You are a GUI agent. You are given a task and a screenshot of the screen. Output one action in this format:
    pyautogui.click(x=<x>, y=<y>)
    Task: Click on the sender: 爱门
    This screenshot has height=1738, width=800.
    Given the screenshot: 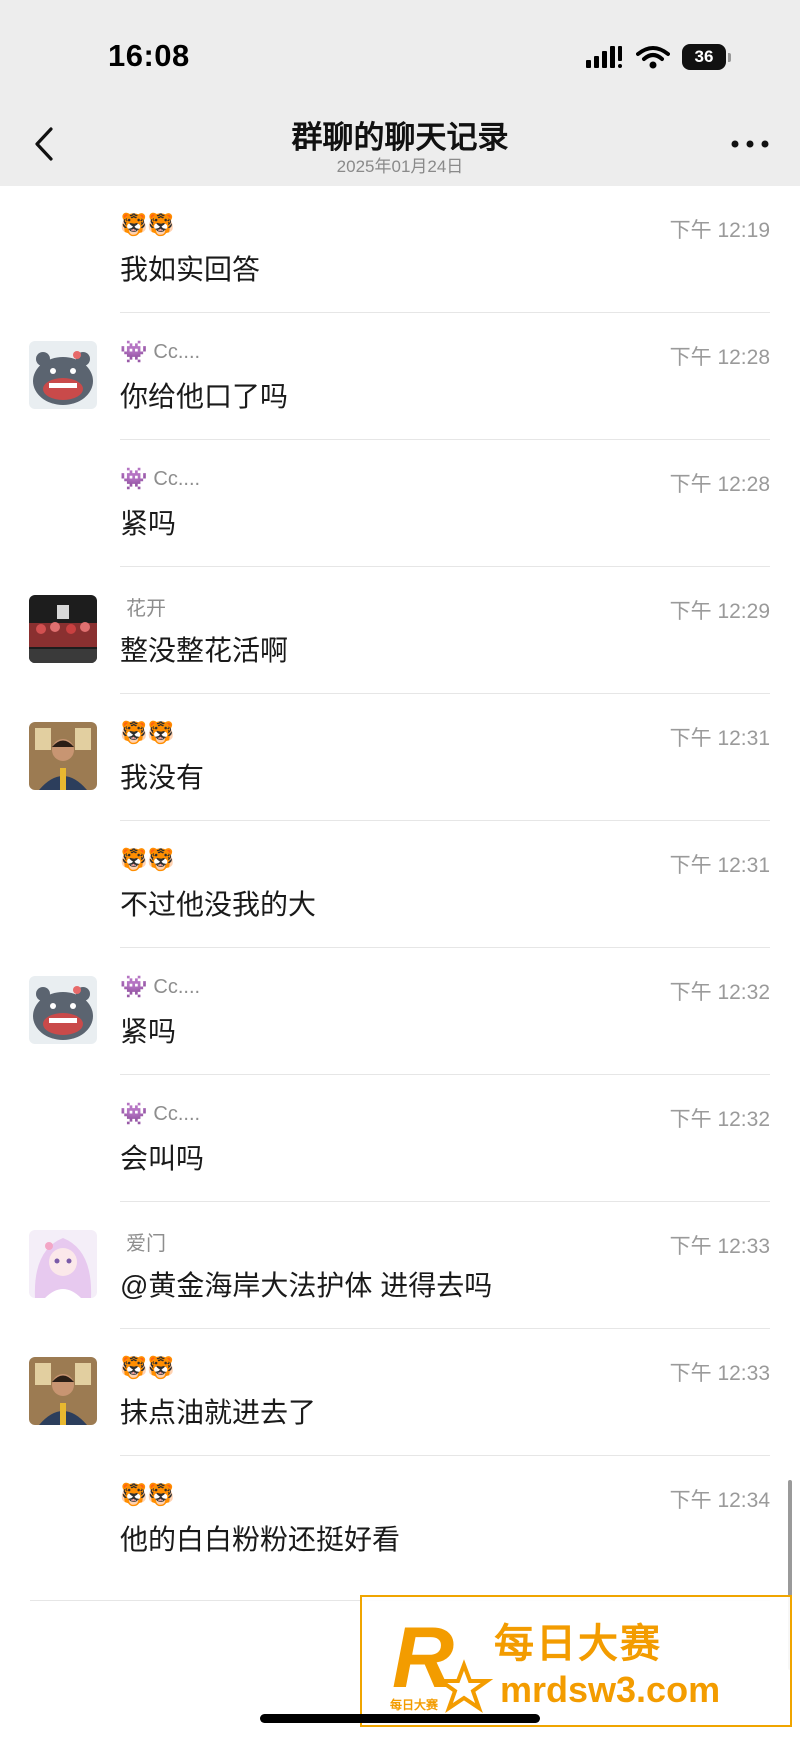 What is the action you would take?
    pyautogui.click(x=143, y=1241)
    